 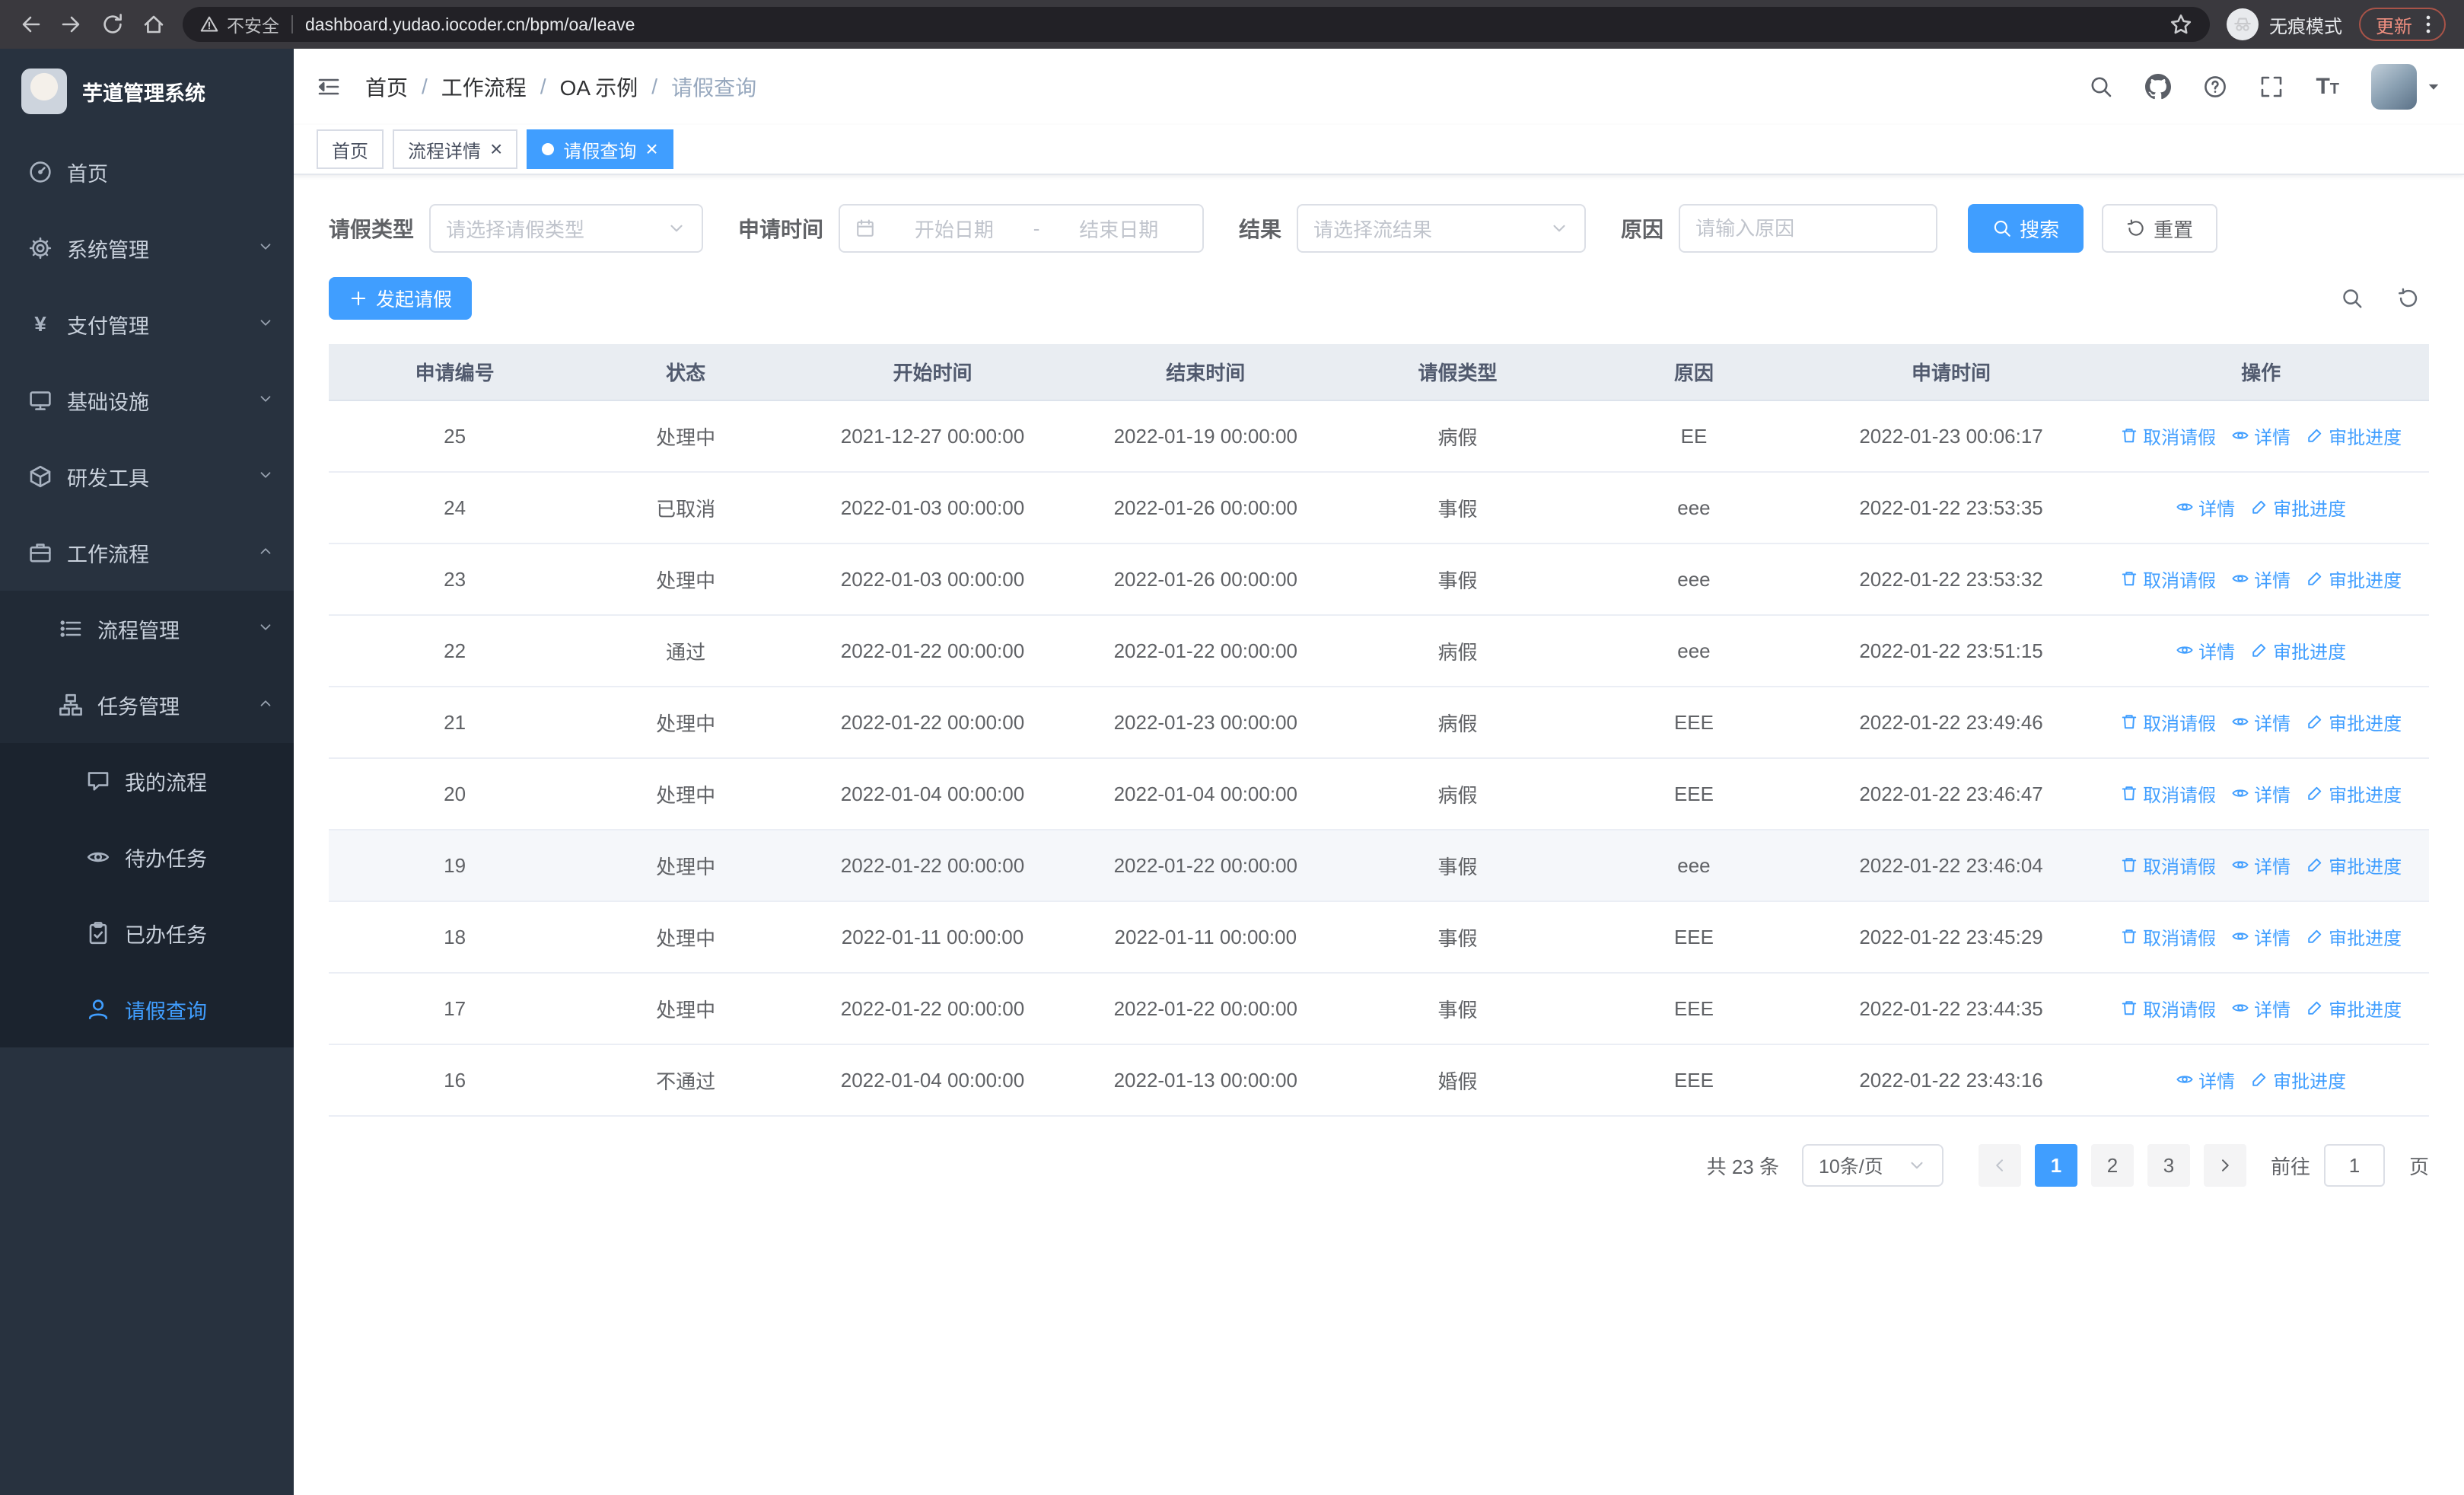 I want to click on bookmark-star-icon, so click(x=2181, y=25).